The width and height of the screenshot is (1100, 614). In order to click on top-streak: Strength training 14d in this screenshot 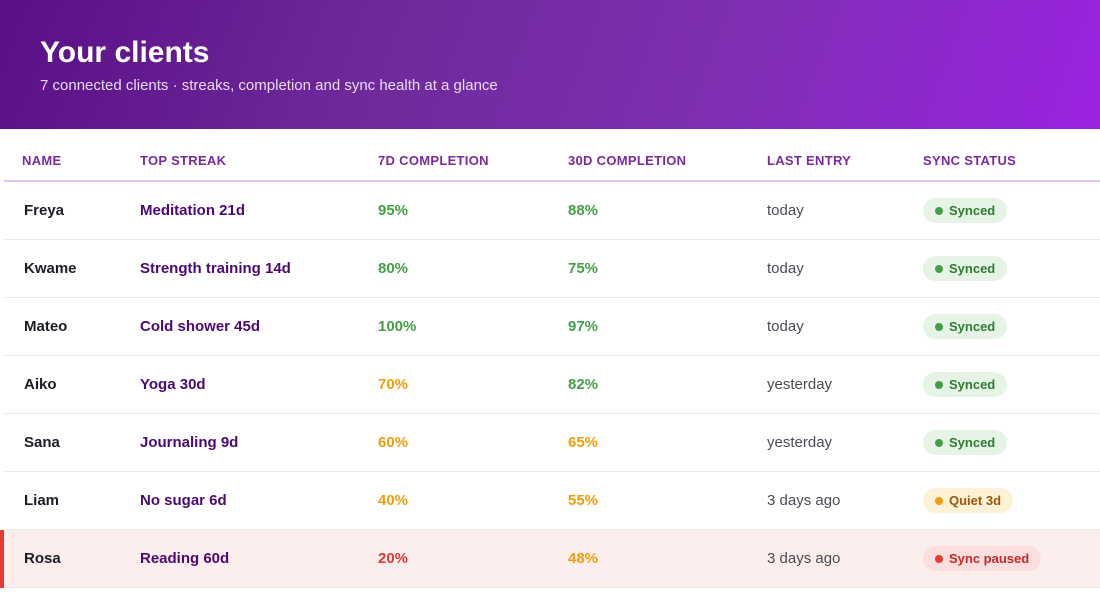, I will do `click(215, 268)`.